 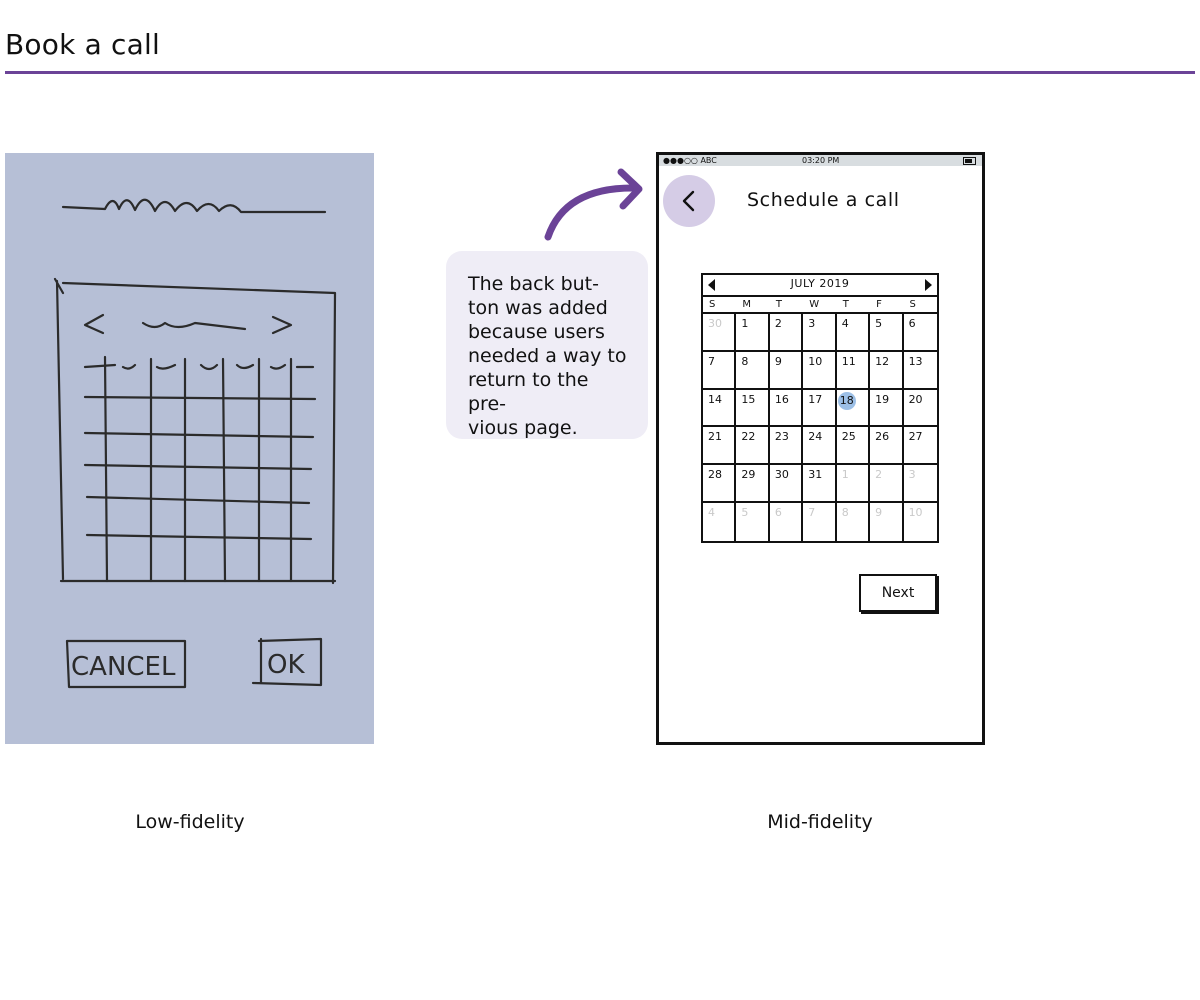 I want to click on calendar-day: 25, so click(x=853, y=446).